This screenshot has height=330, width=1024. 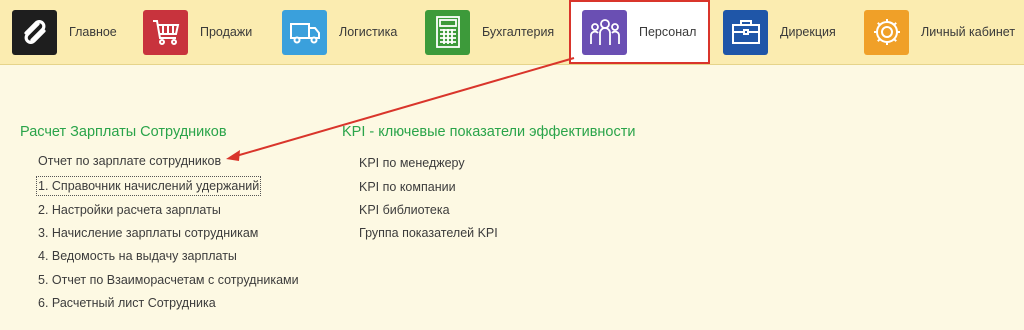 I want to click on section-management: Дирекция, so click(x=779, y=32).